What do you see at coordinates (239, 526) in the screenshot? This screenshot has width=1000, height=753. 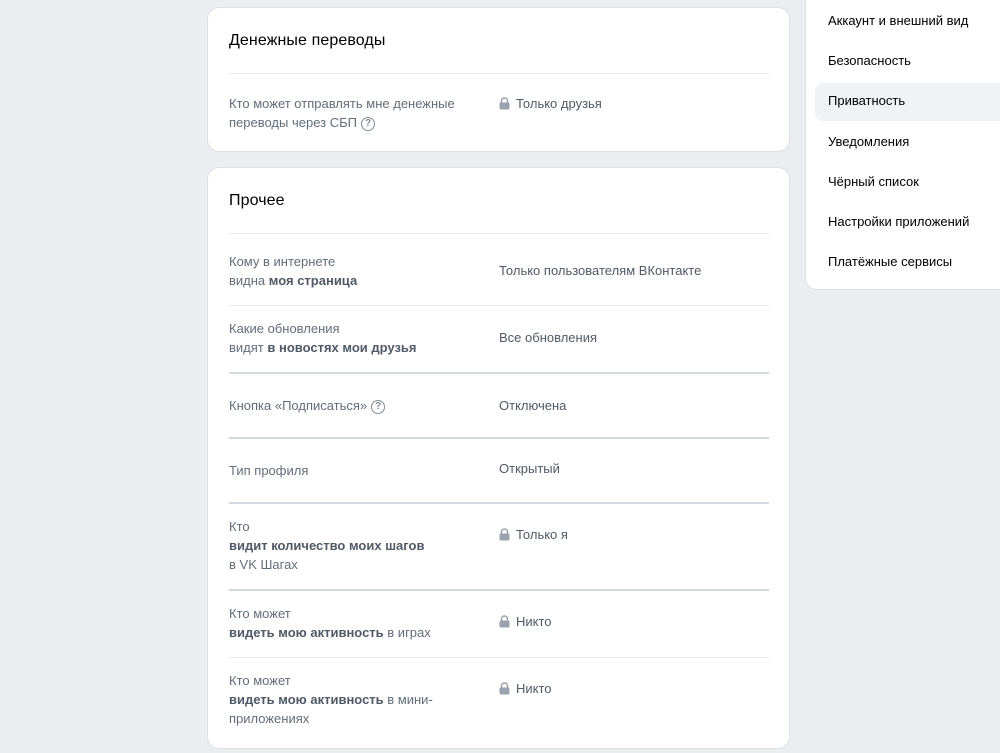 I see `setting-label-text: Кто` at bounding box center [239, 526].